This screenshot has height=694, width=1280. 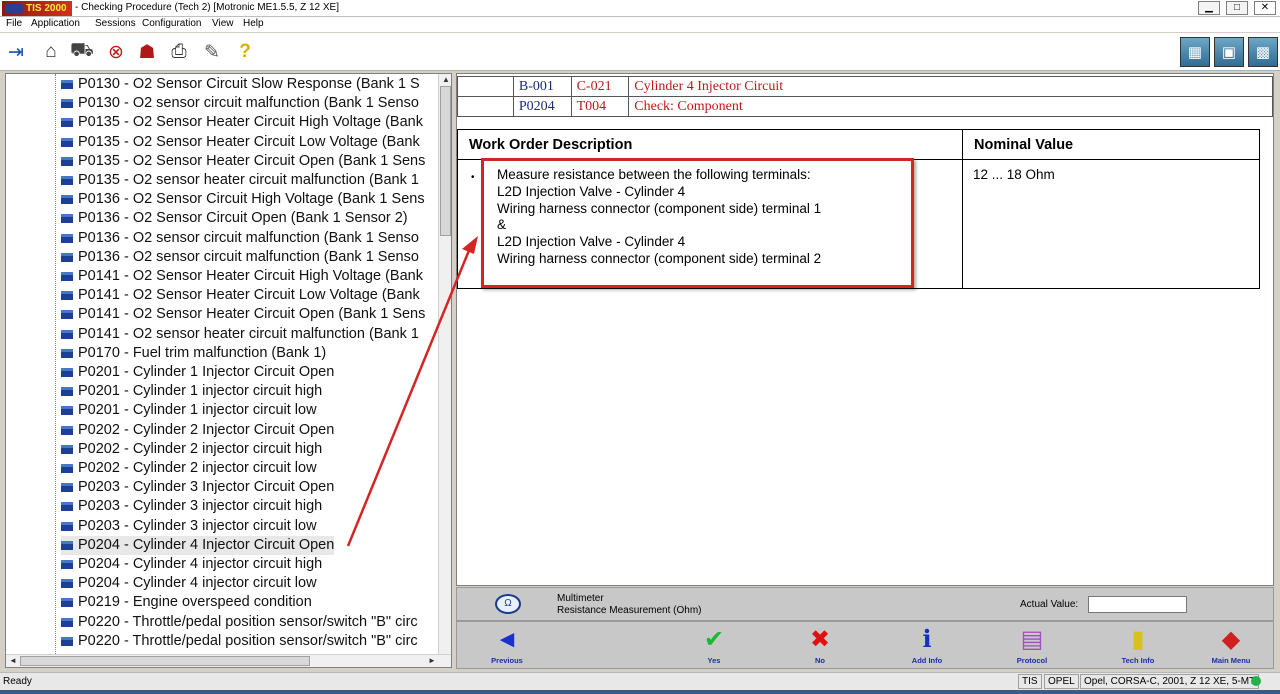 I want to click on tech-info-button: ▮ Tech Info, so click(x=1138, y=646).